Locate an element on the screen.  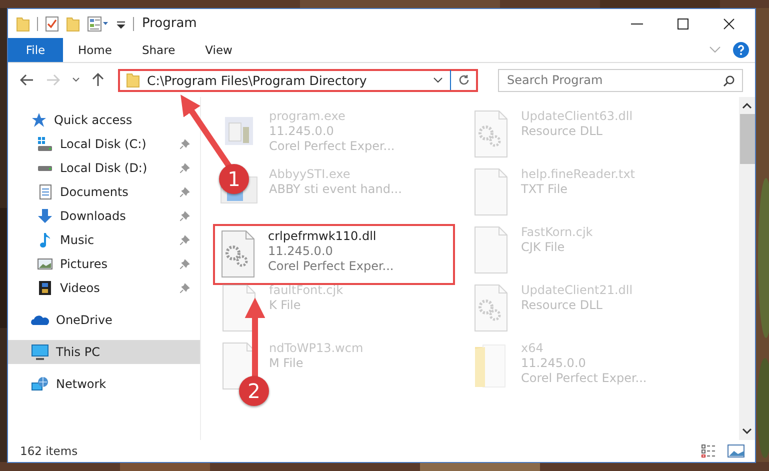
sidebar-item: Videos is located at coordinates (104, 288).